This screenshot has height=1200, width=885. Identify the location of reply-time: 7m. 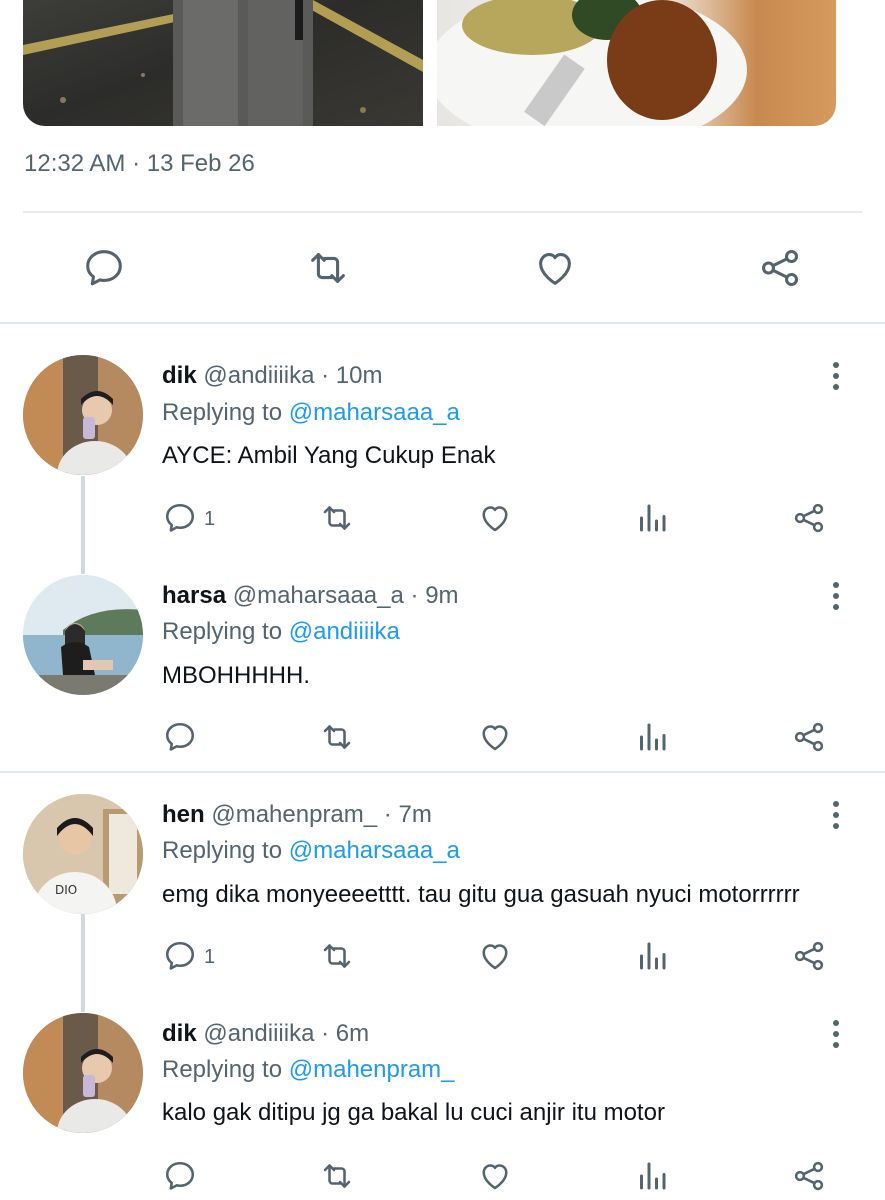
(415, 814).